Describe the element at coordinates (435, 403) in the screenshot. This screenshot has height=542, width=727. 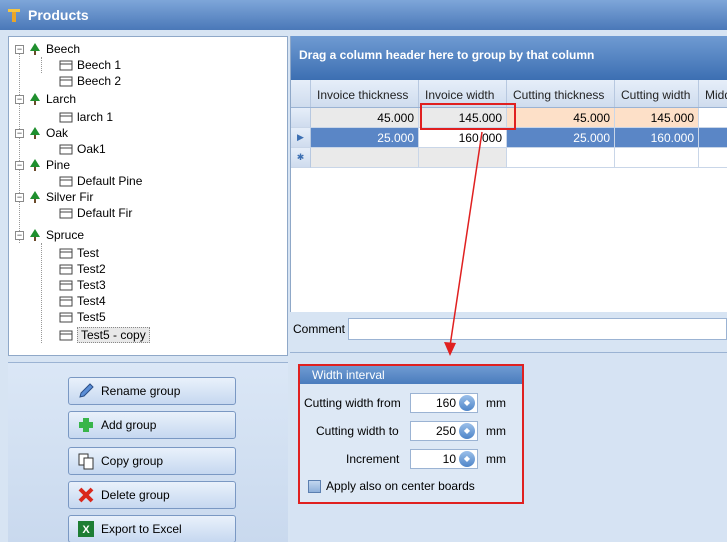
I see `cutting-width-from-input` at that location.